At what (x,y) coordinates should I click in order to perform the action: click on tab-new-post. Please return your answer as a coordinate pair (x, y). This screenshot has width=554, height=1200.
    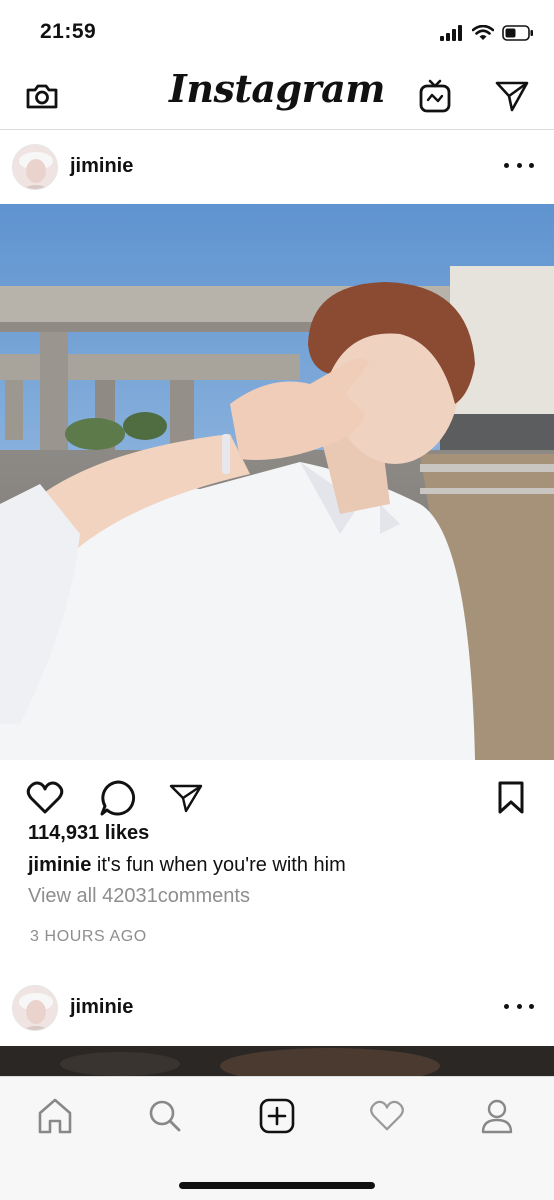
    Looking at the image, I should click on (277, 1116).